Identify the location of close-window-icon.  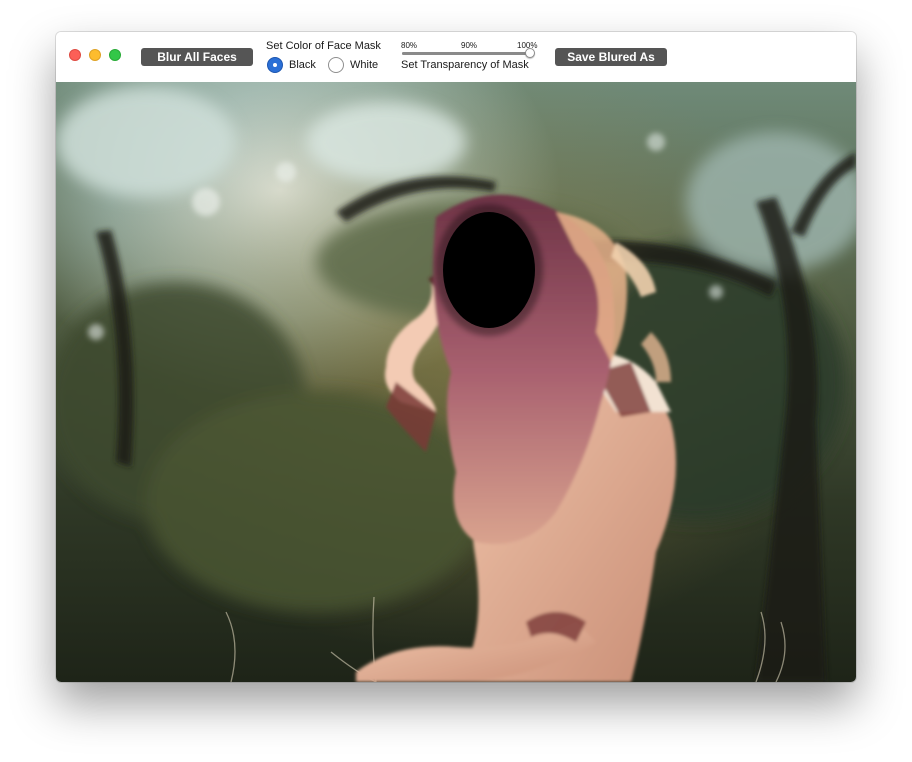
(75, 55).